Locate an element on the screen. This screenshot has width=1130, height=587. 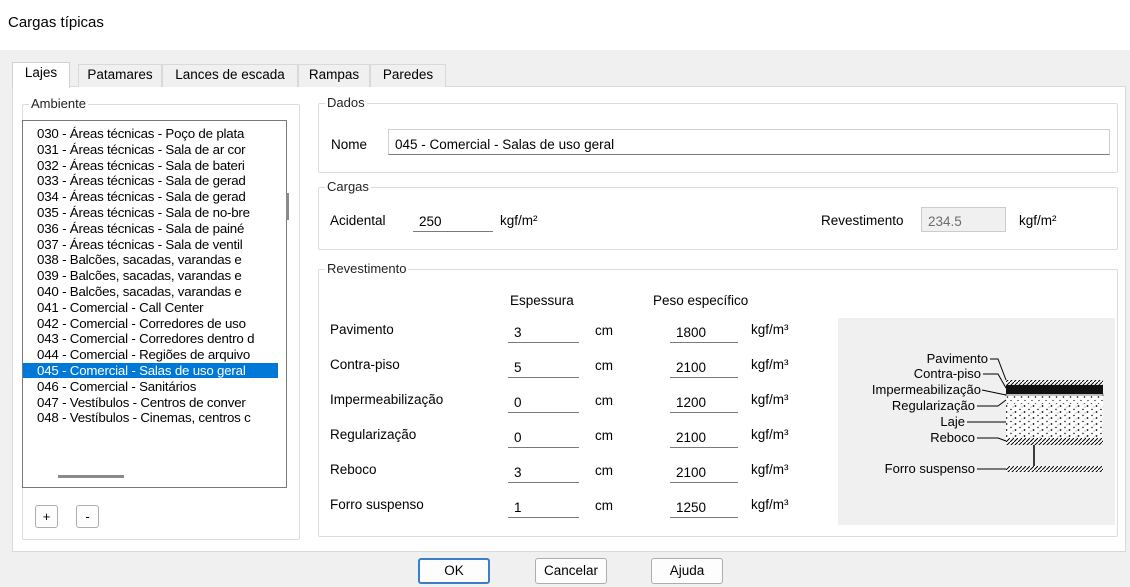
list-item: 040 - Balcões, sacadas, varandas e is located at coordinates (150, 291).